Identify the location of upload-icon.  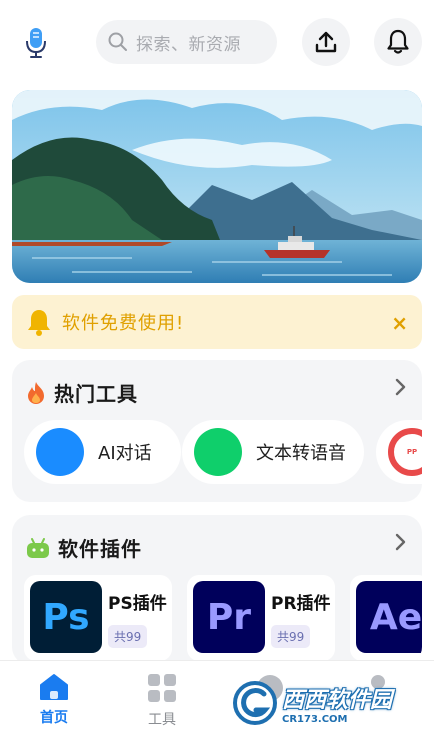
(326, 42).